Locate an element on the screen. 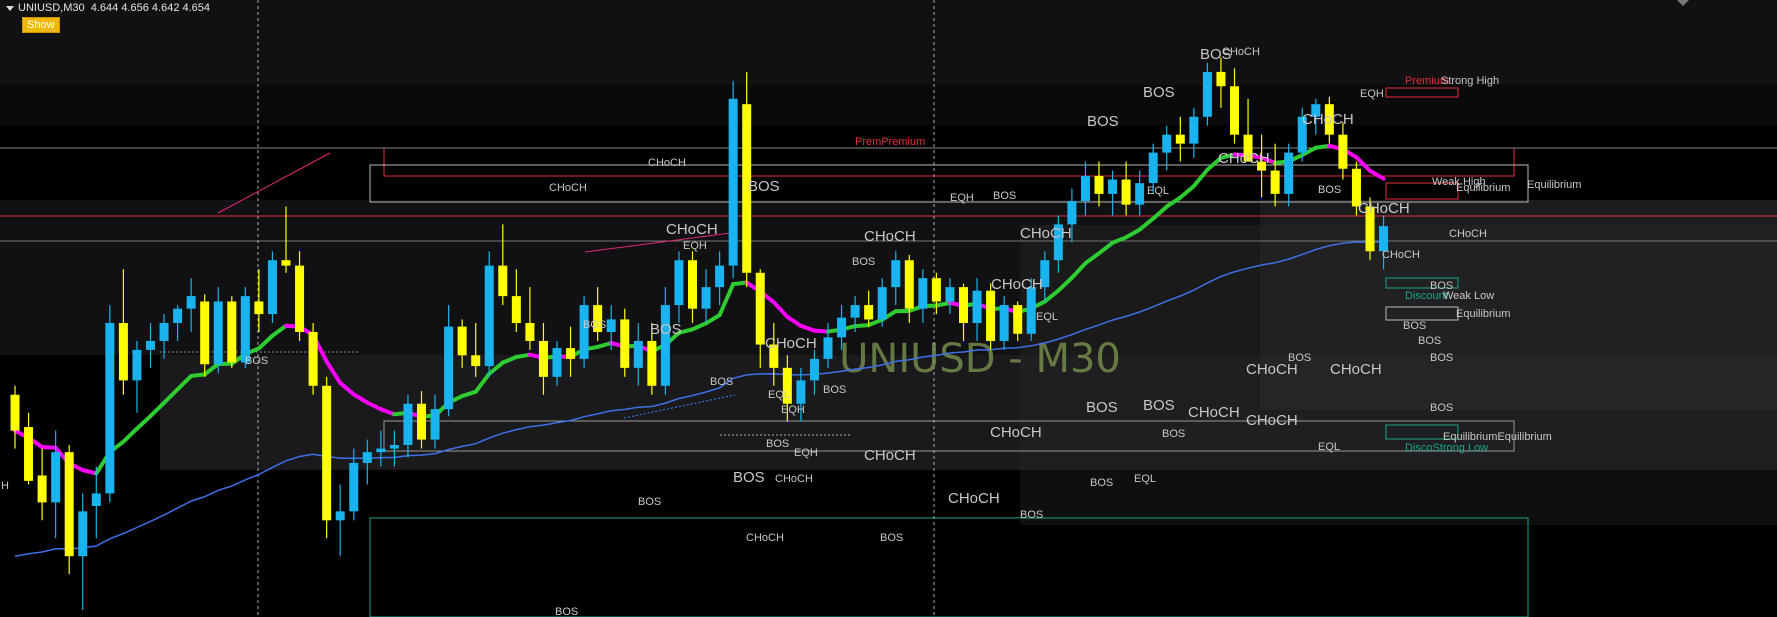 The height and width of the screenshot is (617, 1777). equilibrium-label: Equilibrium is located at coordinates (1483, 314).